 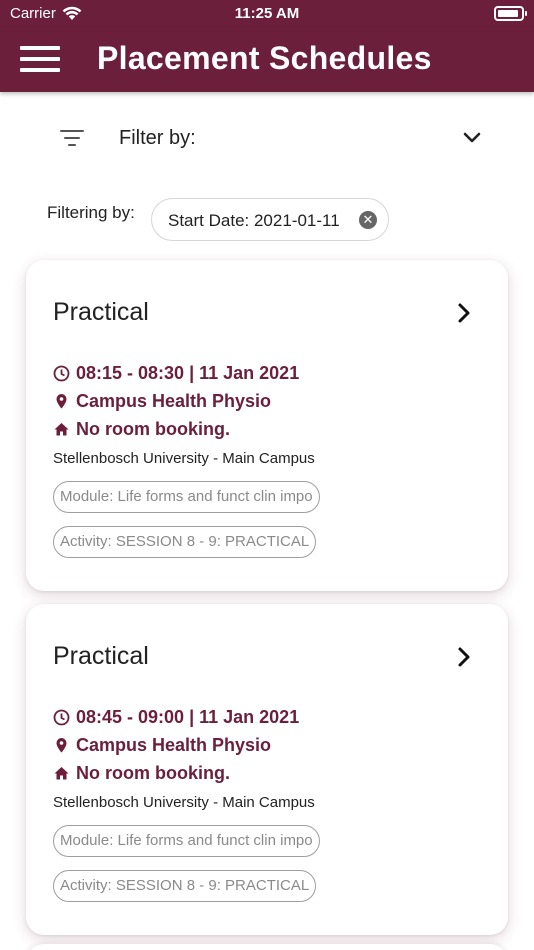 I want to click on app-bar: Placement Schedules, so click(x=267, y=60).